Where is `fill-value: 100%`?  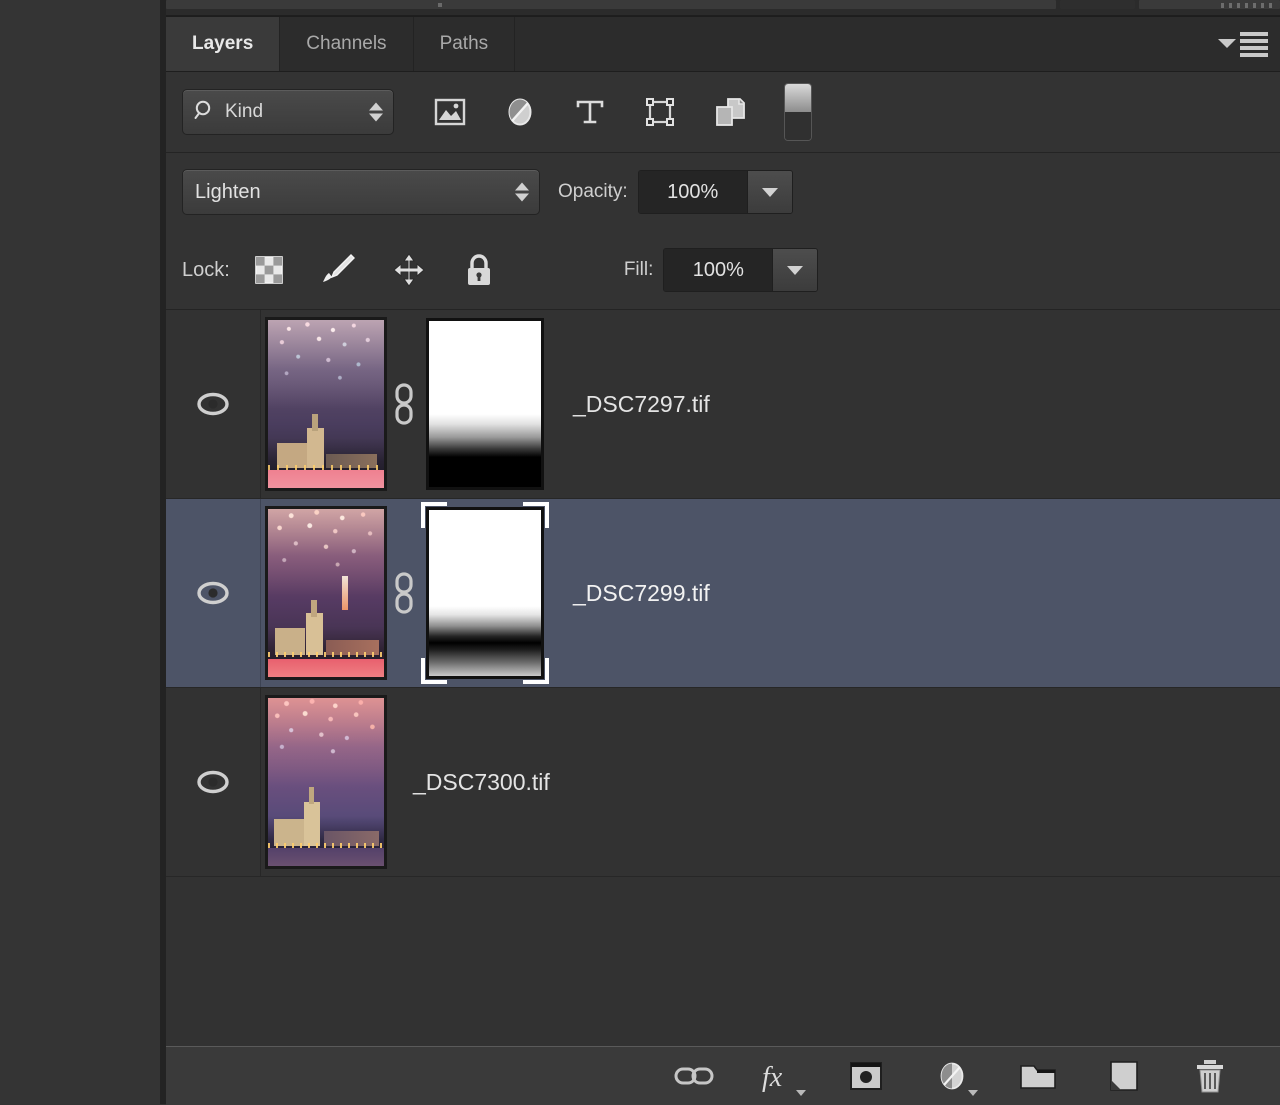 fill-value: 100% is located at coordinates (718, 270).